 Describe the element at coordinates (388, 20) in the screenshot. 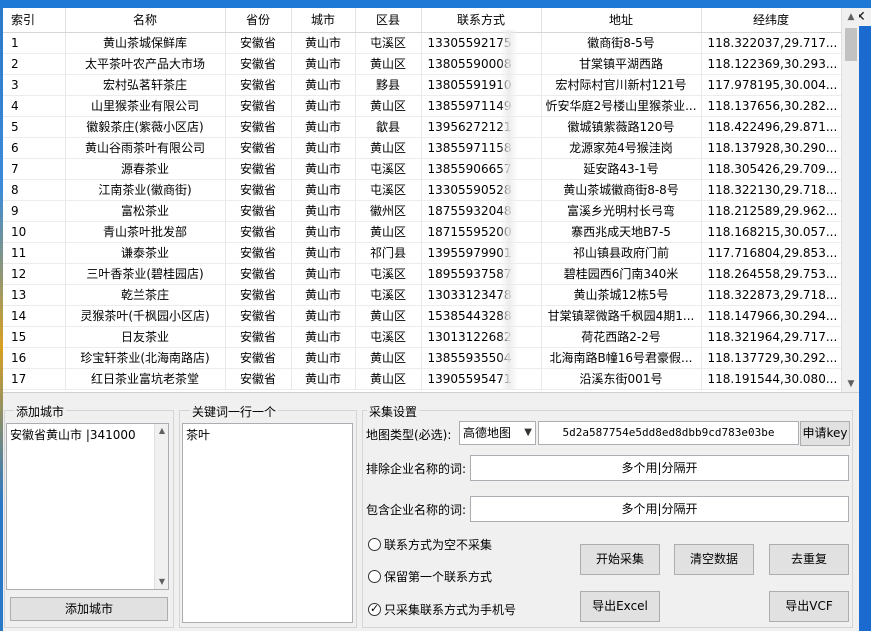

I see `column-header: 区县` at that location.